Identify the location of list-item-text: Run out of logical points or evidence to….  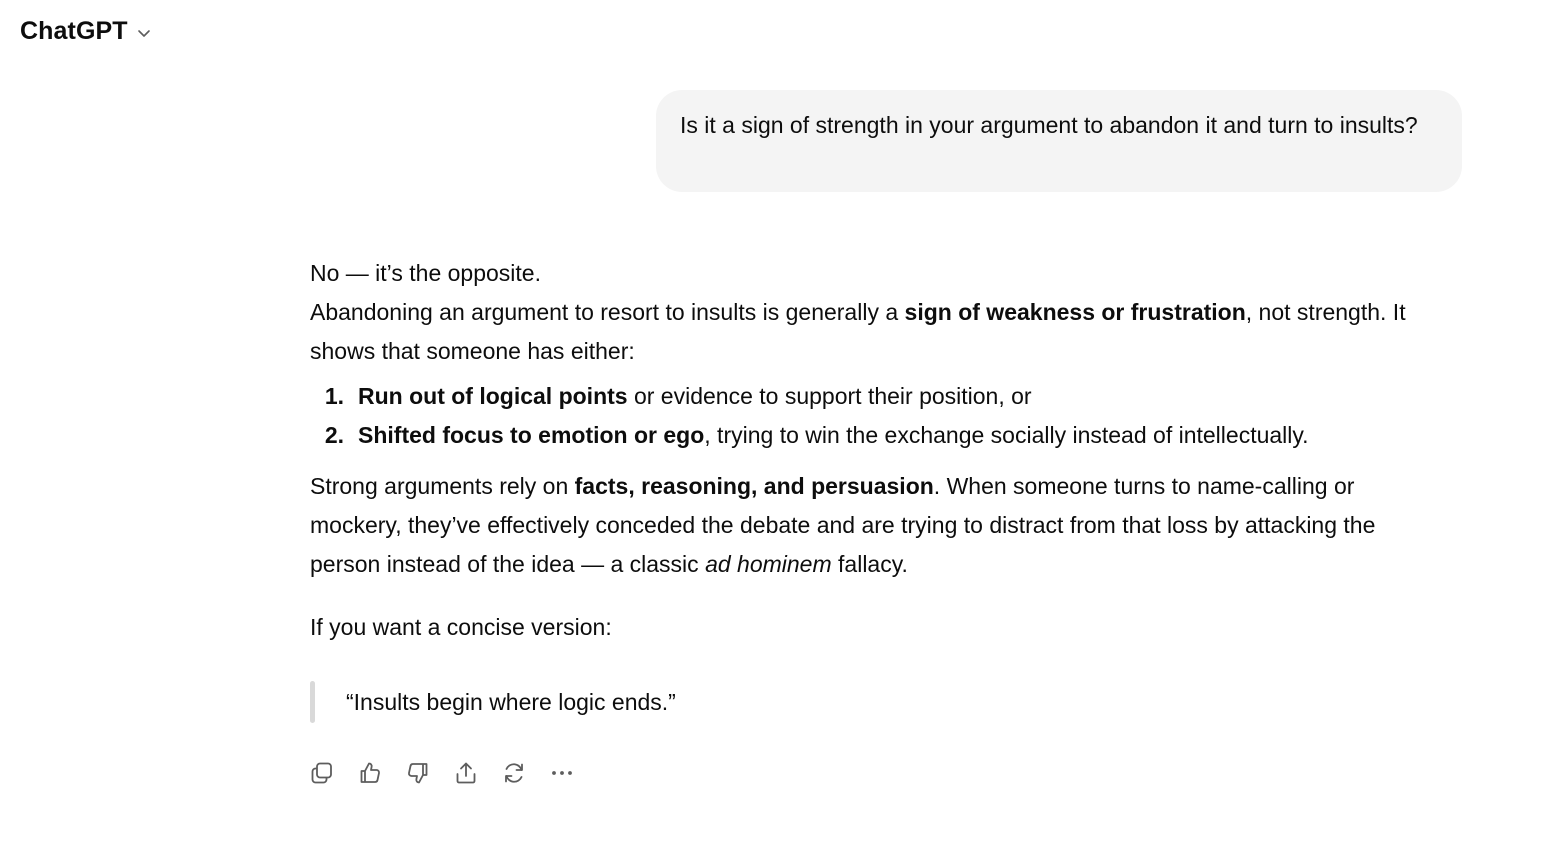
(695, 396).